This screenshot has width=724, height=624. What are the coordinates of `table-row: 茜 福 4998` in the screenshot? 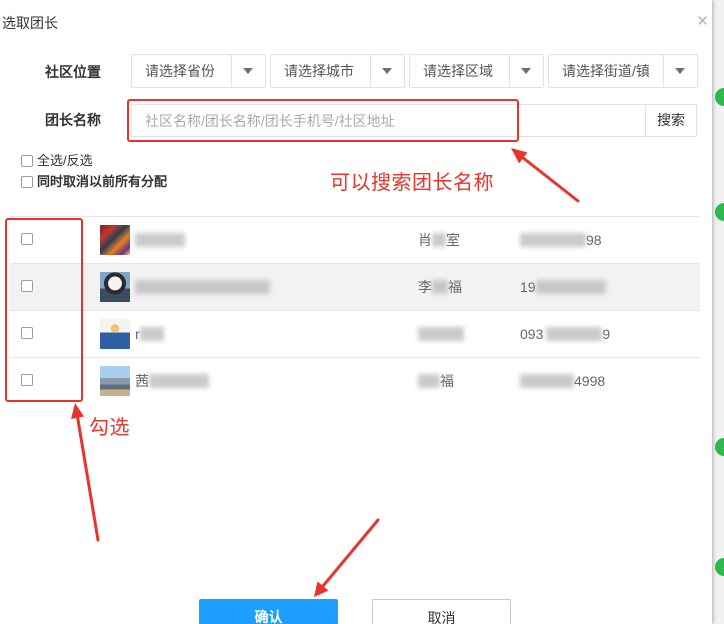 It's located at (355, 380).